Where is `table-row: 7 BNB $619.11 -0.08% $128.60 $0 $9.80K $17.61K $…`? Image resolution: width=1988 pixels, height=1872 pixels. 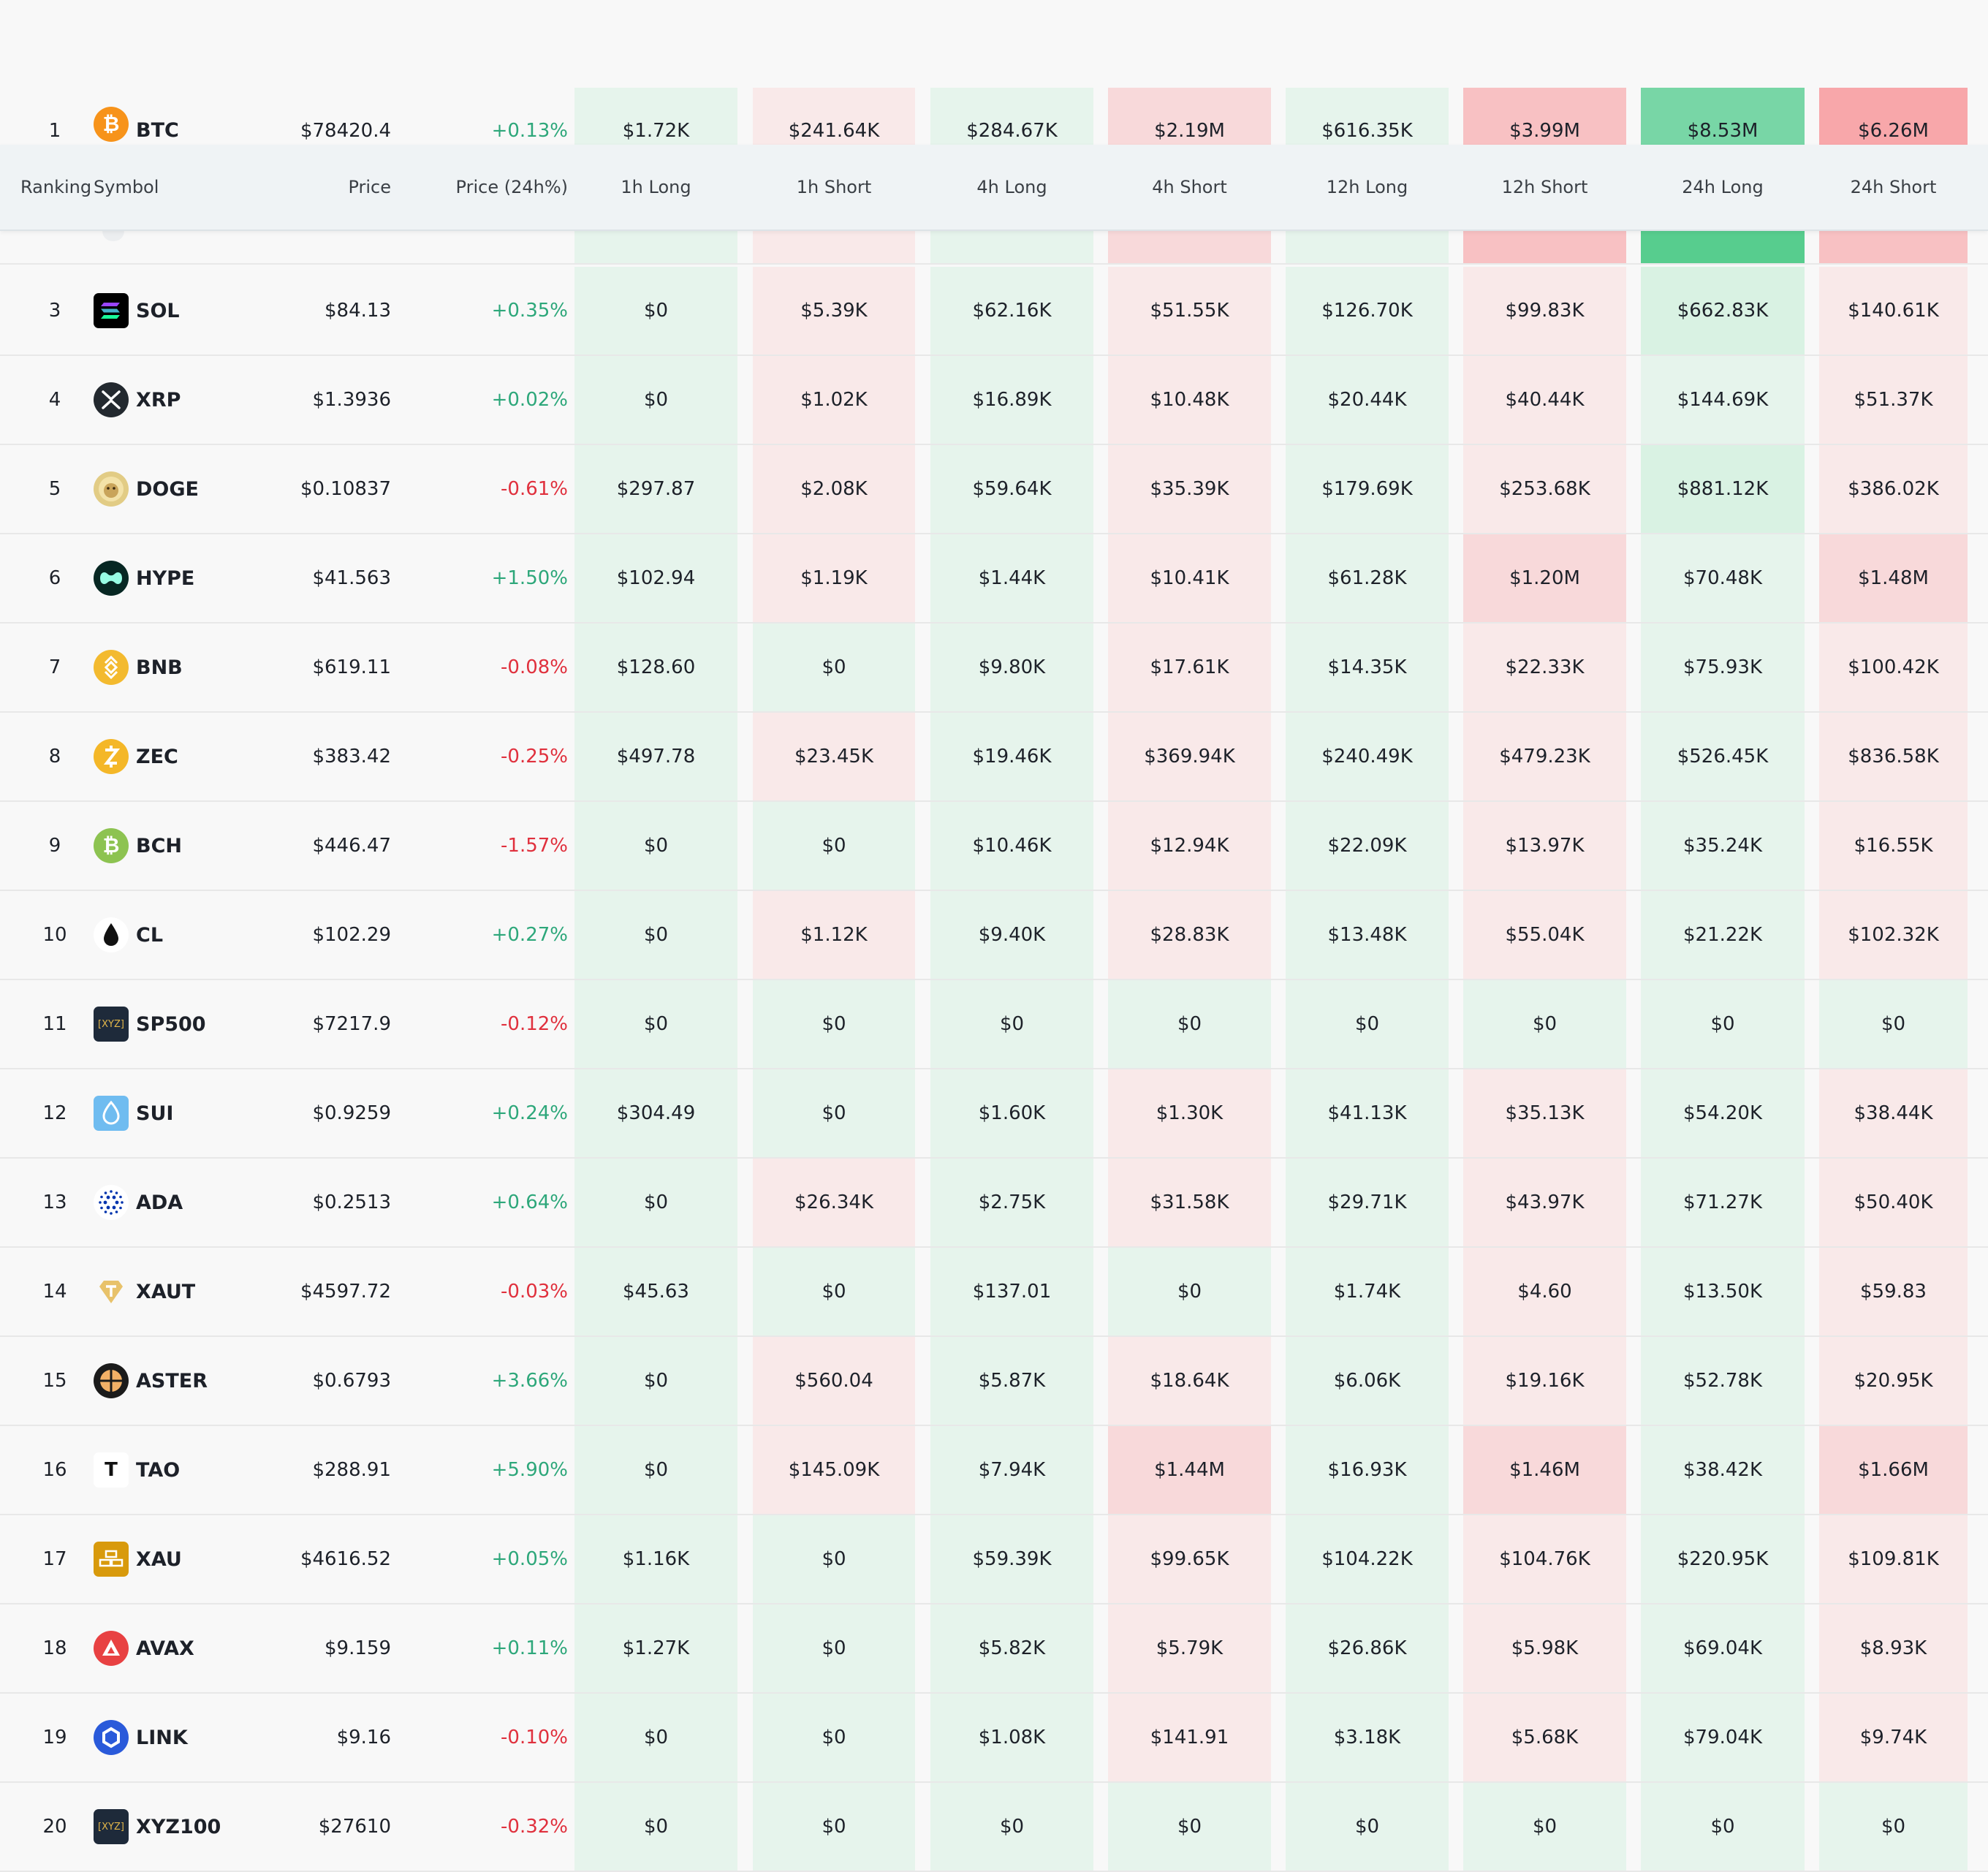 table-row: 7 BNB $619.11 -0.08% $128.60 $0 $9.80K $17.61K $… is located at coordinates (994, 668).